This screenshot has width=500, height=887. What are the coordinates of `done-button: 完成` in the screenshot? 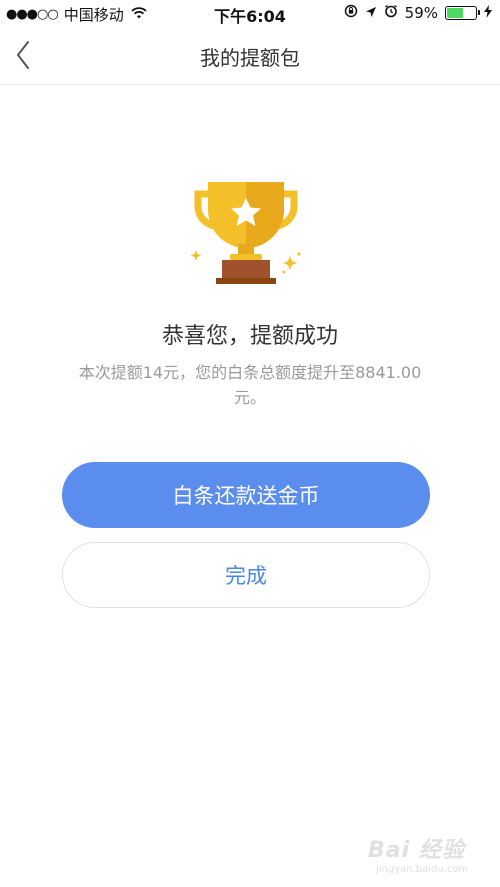 It's located at (246, 575).